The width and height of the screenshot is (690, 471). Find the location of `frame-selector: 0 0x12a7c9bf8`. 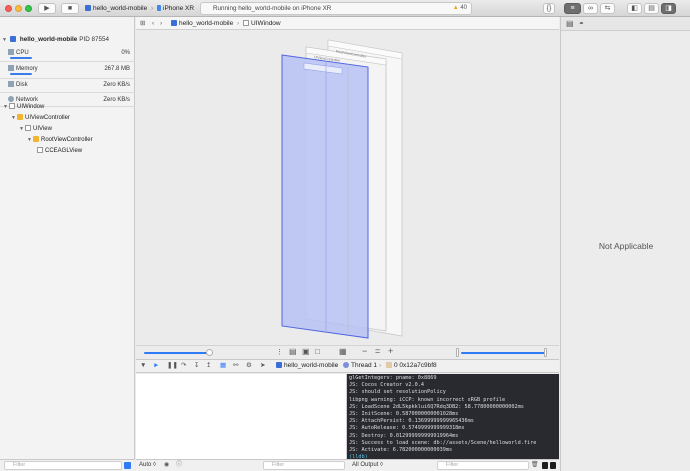

frame-selector: 0 0x12a7c9bf8 is located at coordinates (411, 366).